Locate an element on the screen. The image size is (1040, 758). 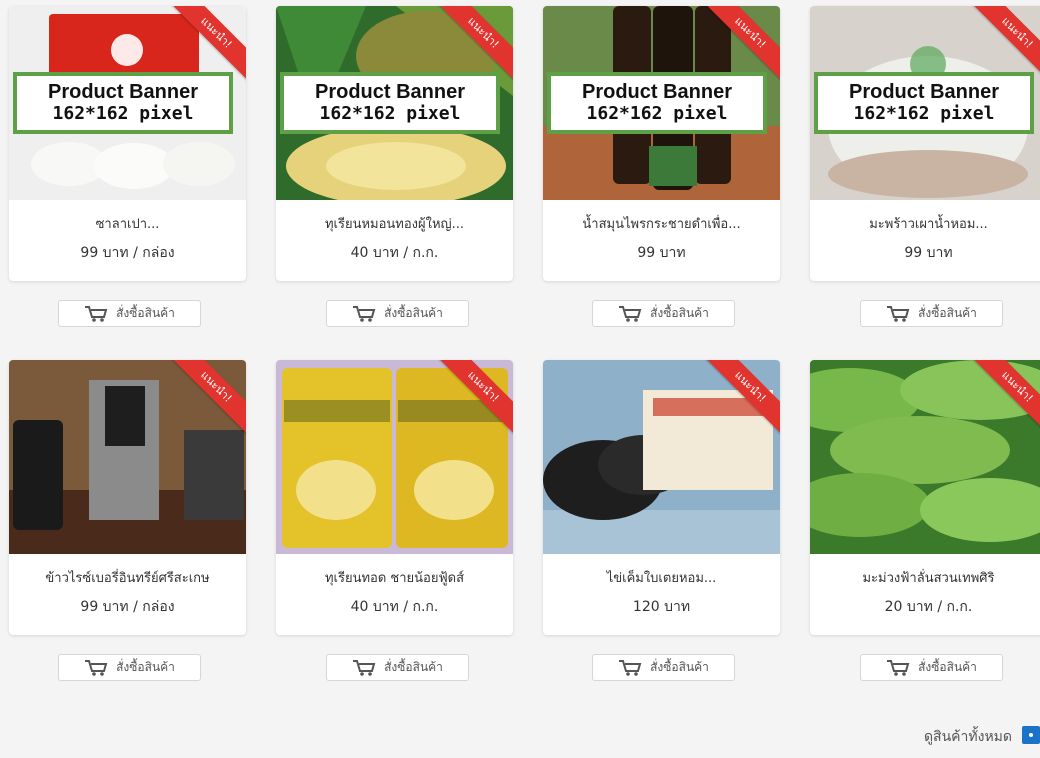
product-price: 20 บาท / ก.ก. is located at coordinates (928, 607).